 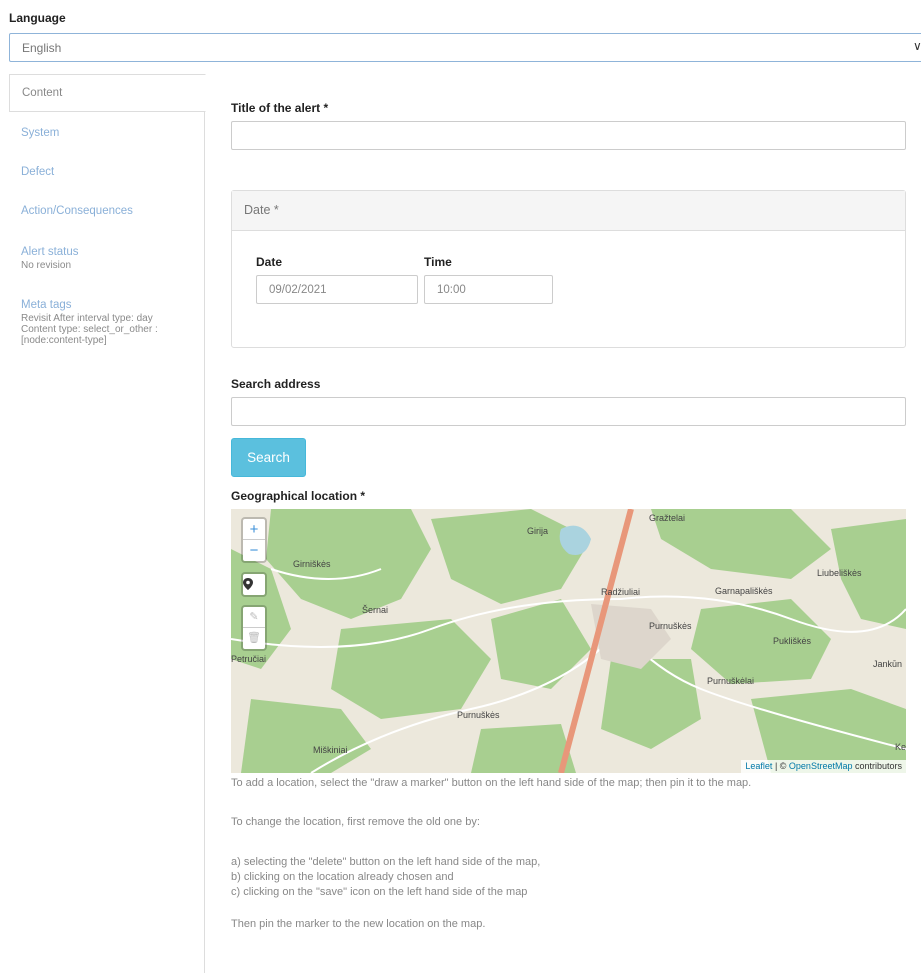 What do you see at coordinates (280, 108) in the screenshot?
I see `title-label: Title of the alert *` at bounding box center [280, 108].